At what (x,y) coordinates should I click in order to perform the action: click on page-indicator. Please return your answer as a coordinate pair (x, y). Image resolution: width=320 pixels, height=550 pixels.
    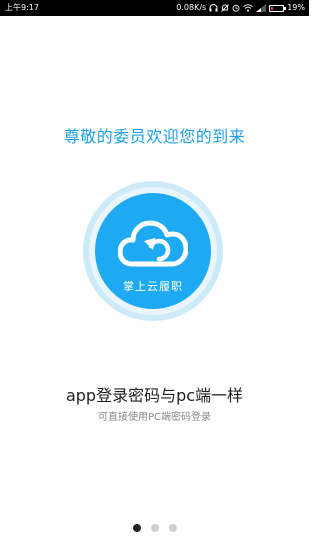
    Looking at the image, I should click on (154, 528).